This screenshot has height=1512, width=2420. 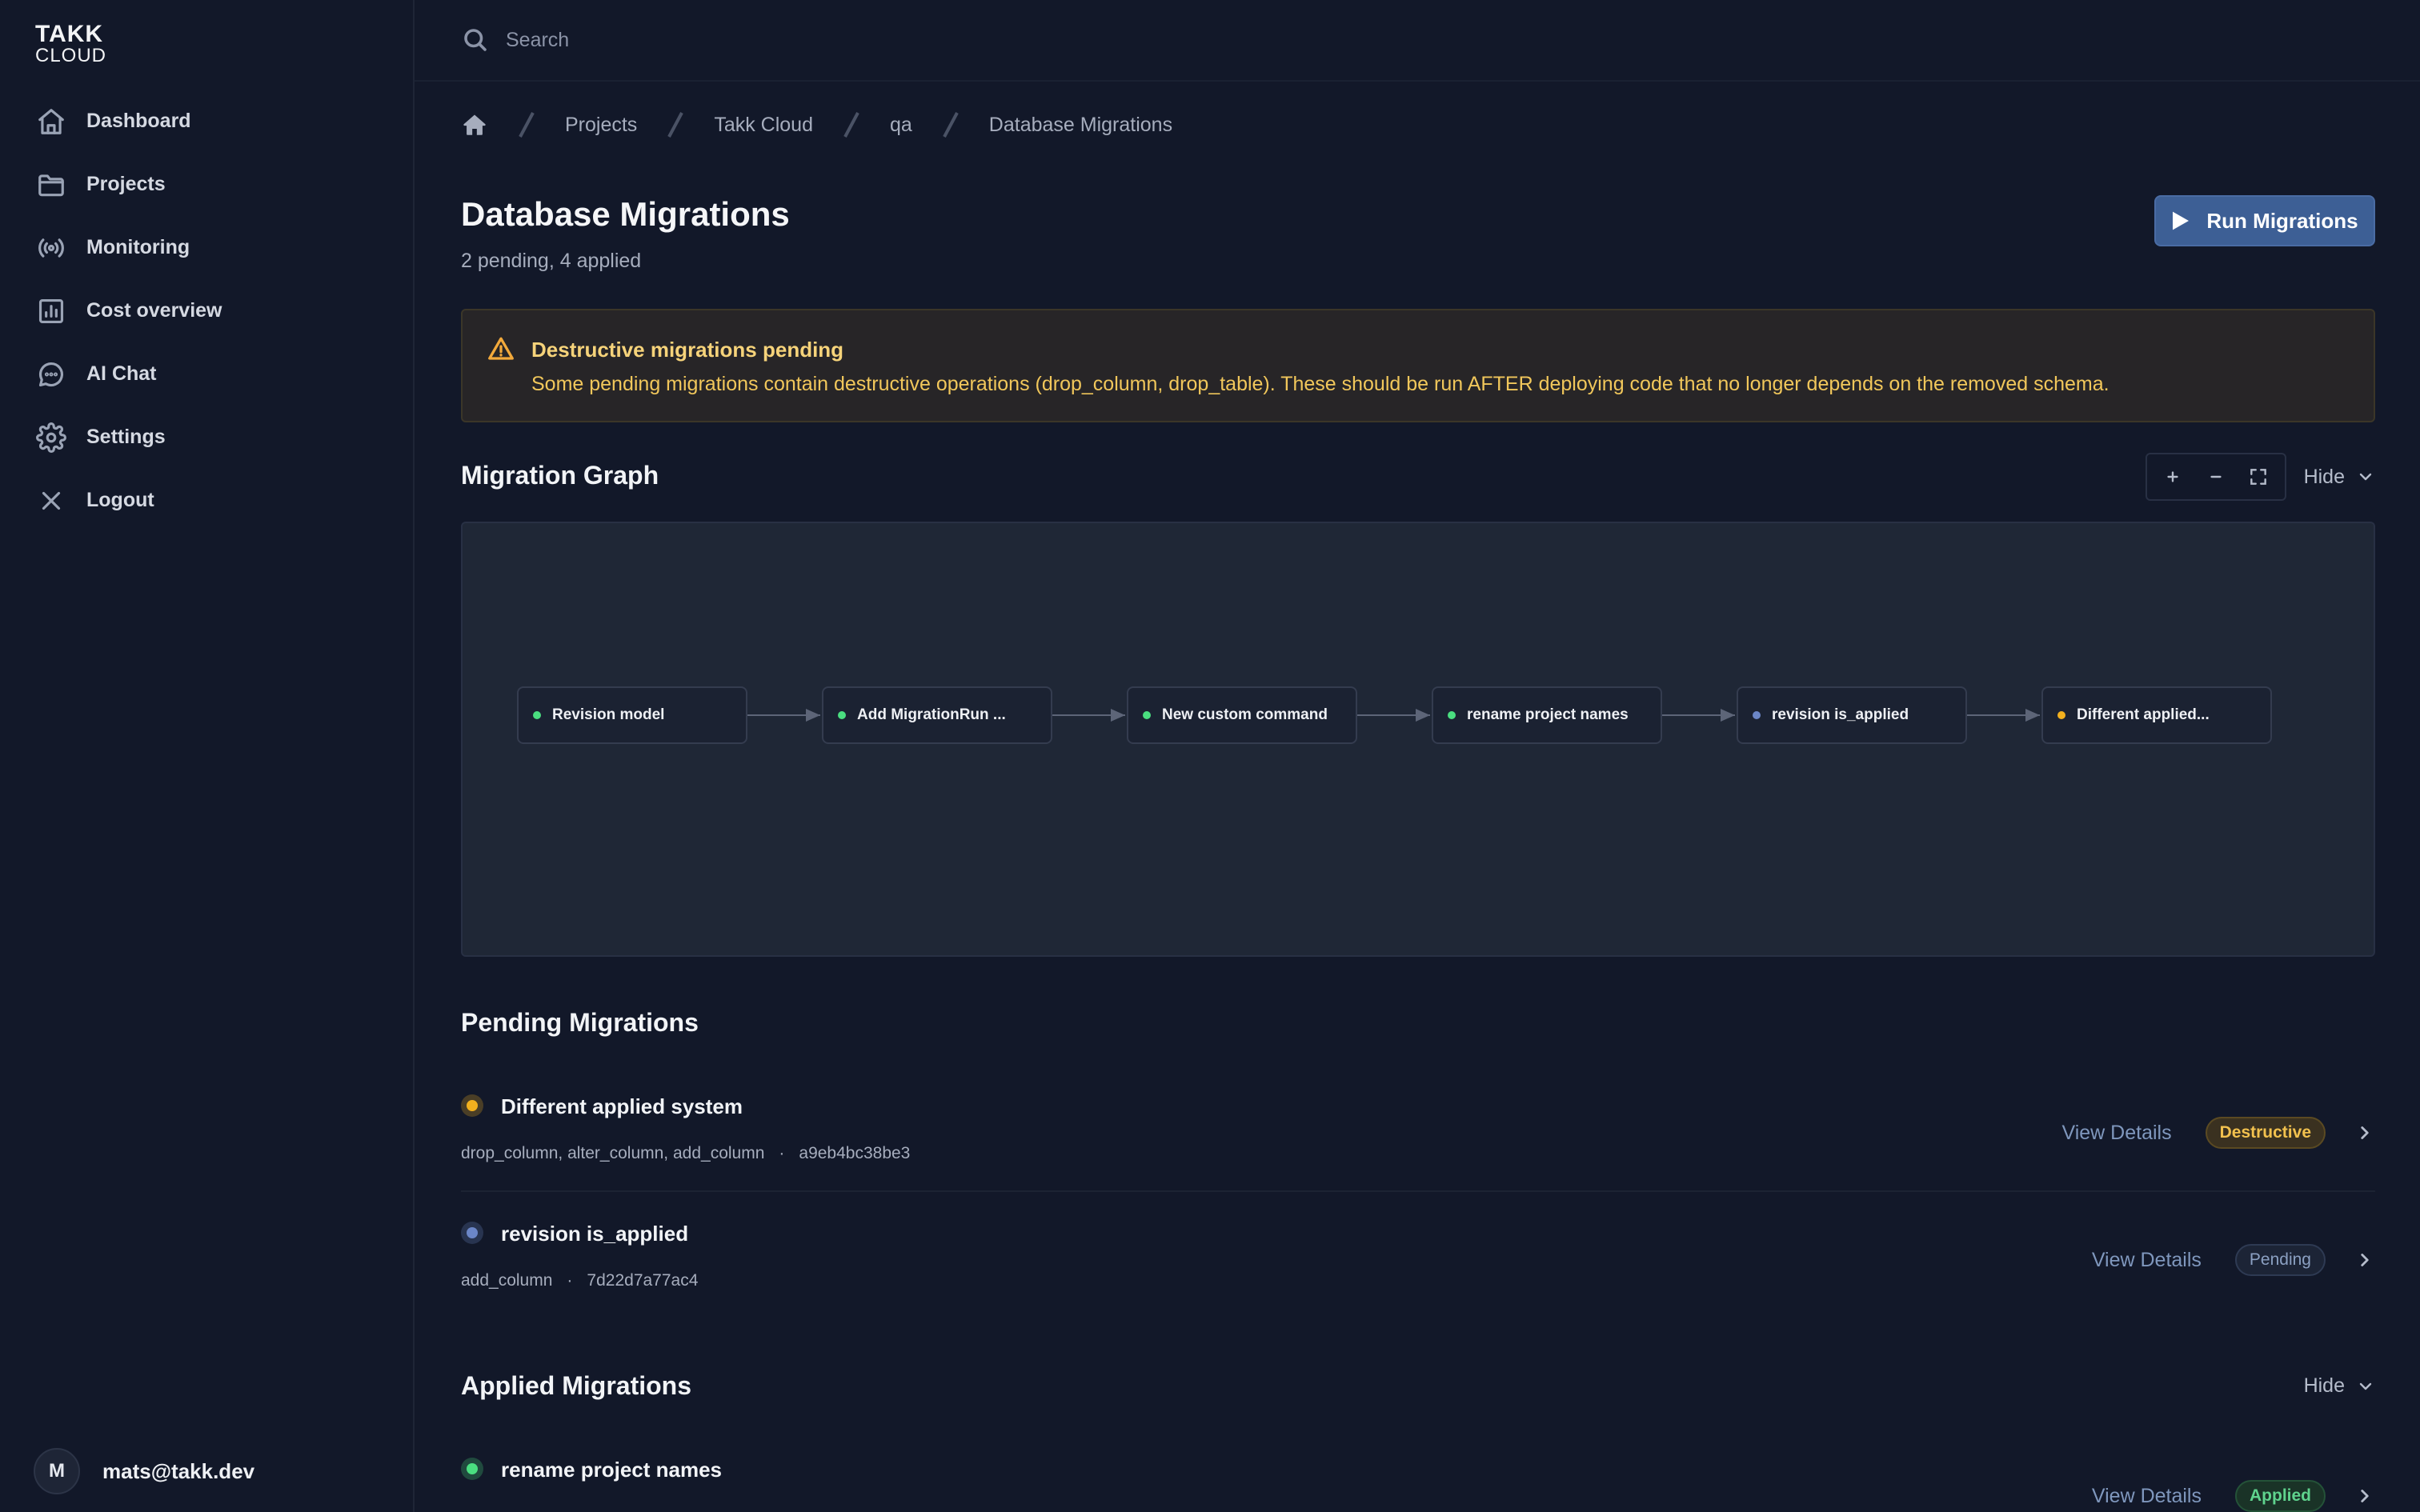 What do you see at coordinates (560, 475) in the screenshot?
I see `migration-graph-title: Migration Graph` at bounding box center [560, 475].